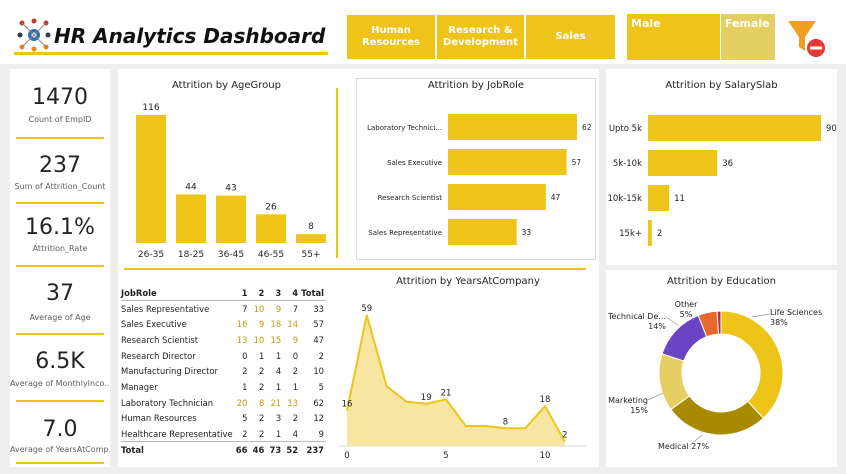 The width and height of the screenshot is (846, 474). Describe the element at coordinates (242, 402) in the screenshot. I see `table-cell: 20` at that location.